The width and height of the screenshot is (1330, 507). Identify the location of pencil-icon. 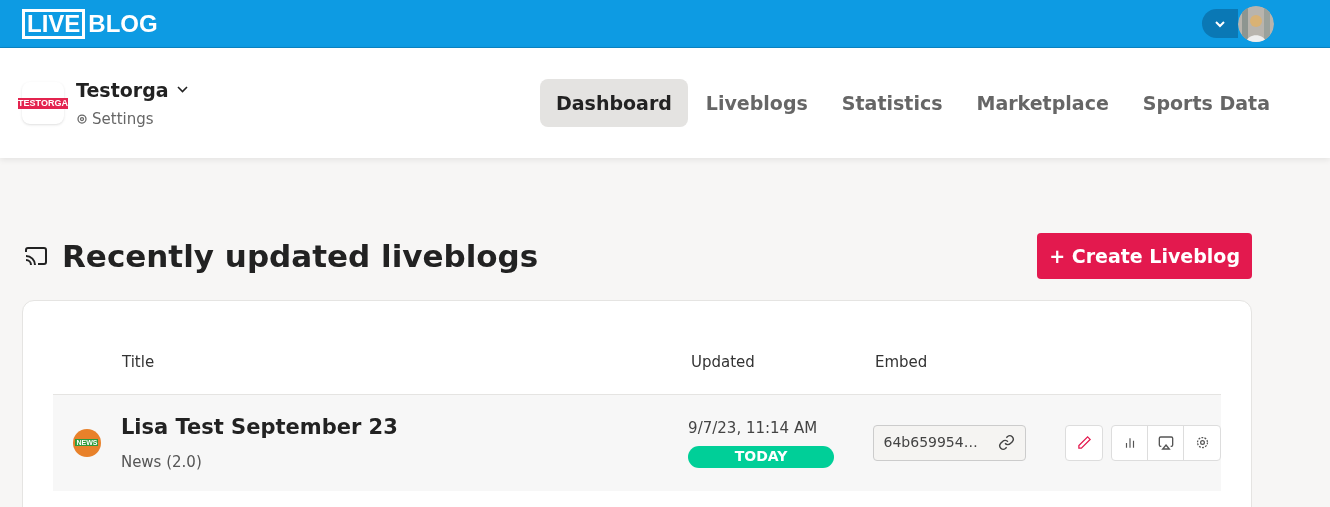
(1084, 442).